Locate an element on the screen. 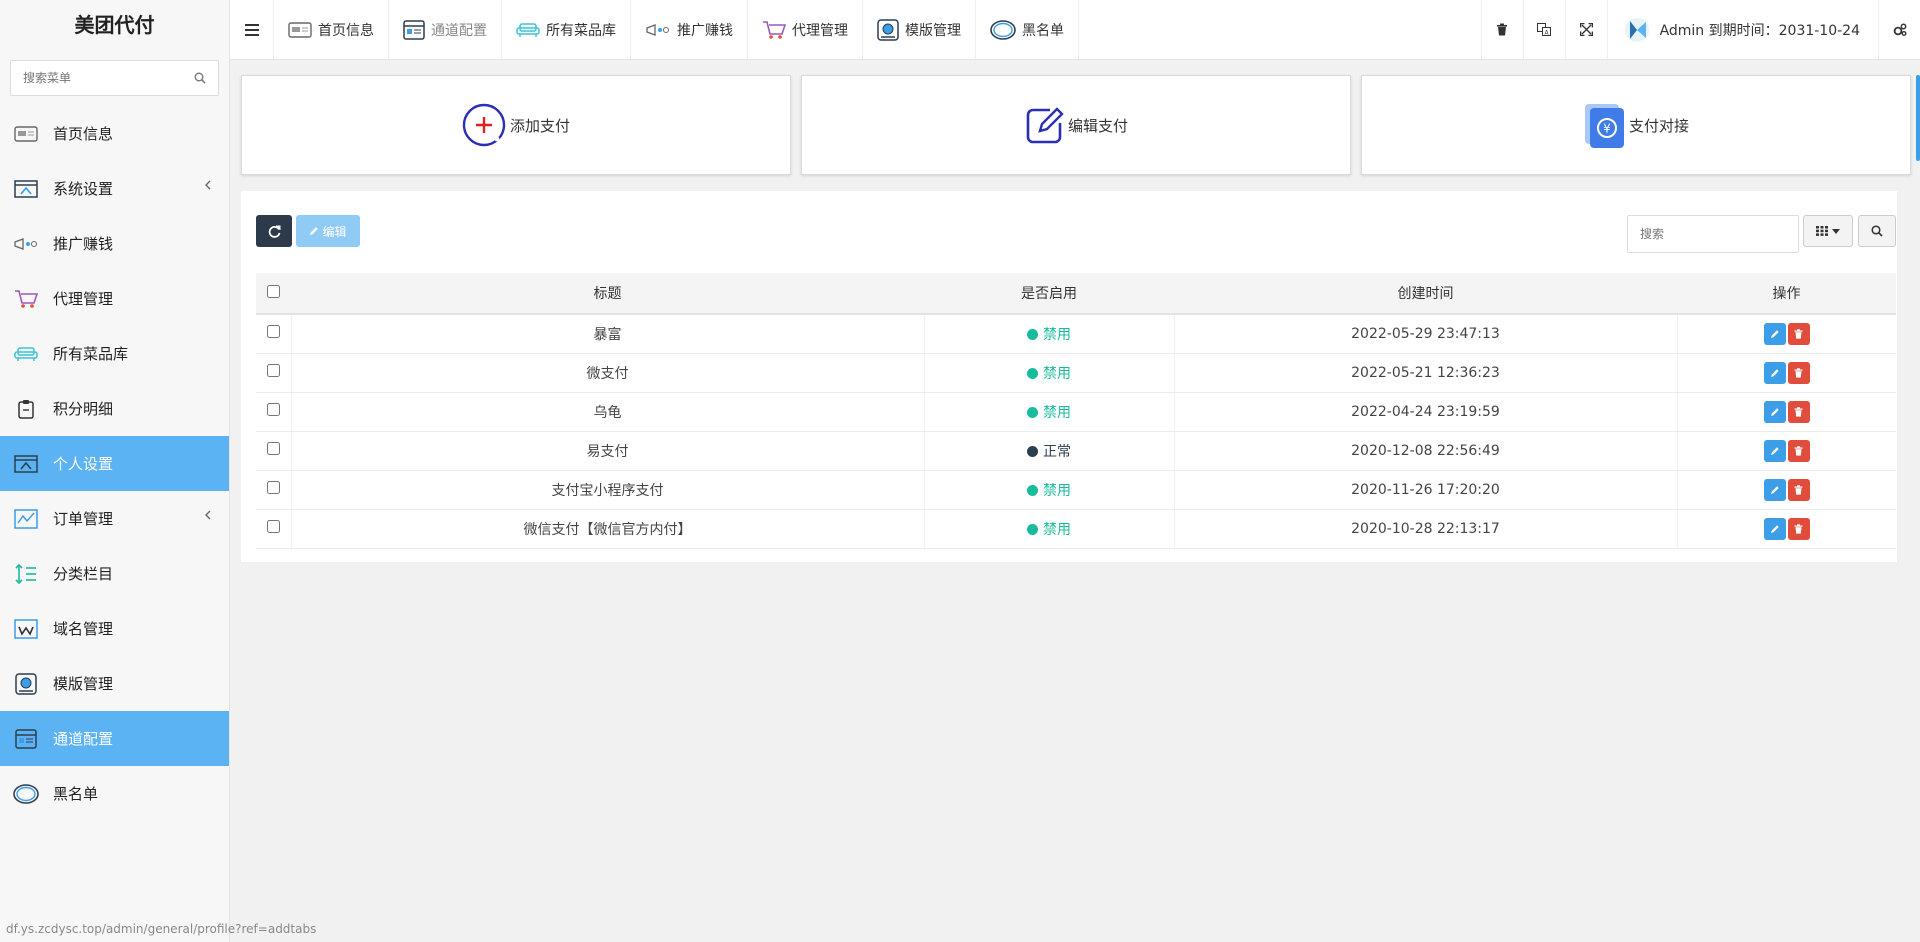 The image size is (1920, 942). sidebar-item: 个人设置 is located at coordinates (114, 463).